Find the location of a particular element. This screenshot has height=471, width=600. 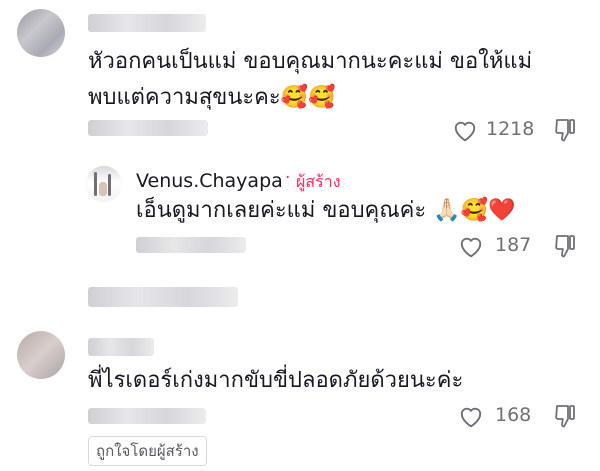

like-count: 168 is located at coordinates (513, 415).